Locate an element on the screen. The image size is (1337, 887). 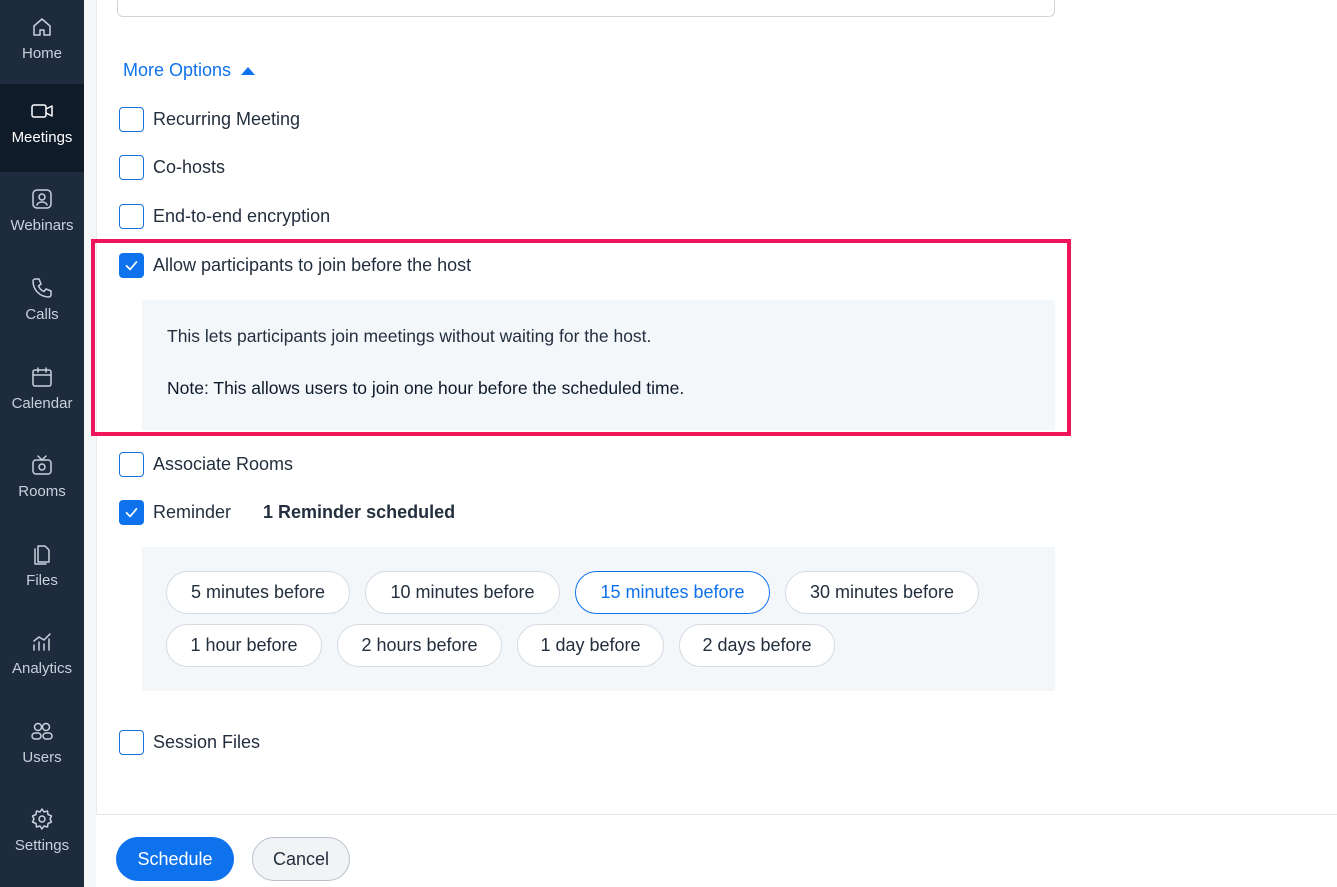
analytics-icon is located at coordinates (42, 642).